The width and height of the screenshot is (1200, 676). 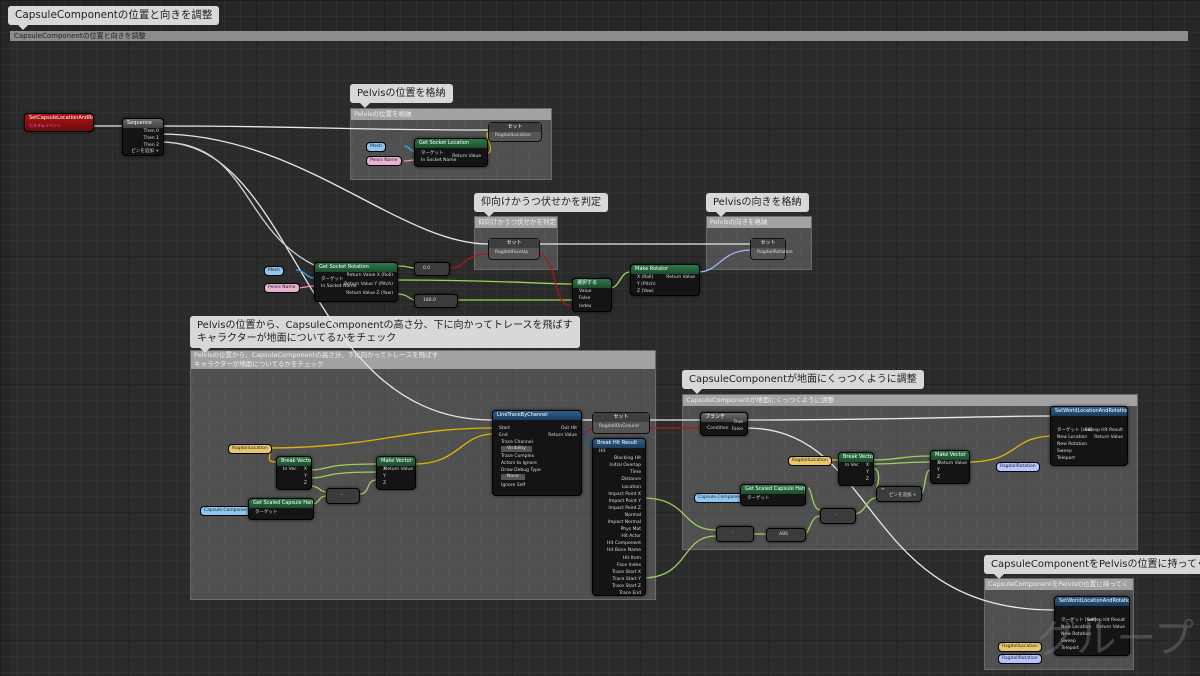 What do you see at coordinates (631, 530) in the screenshot?
I see `hit-pin: Phys Mat` at bounding box center [631, 530].